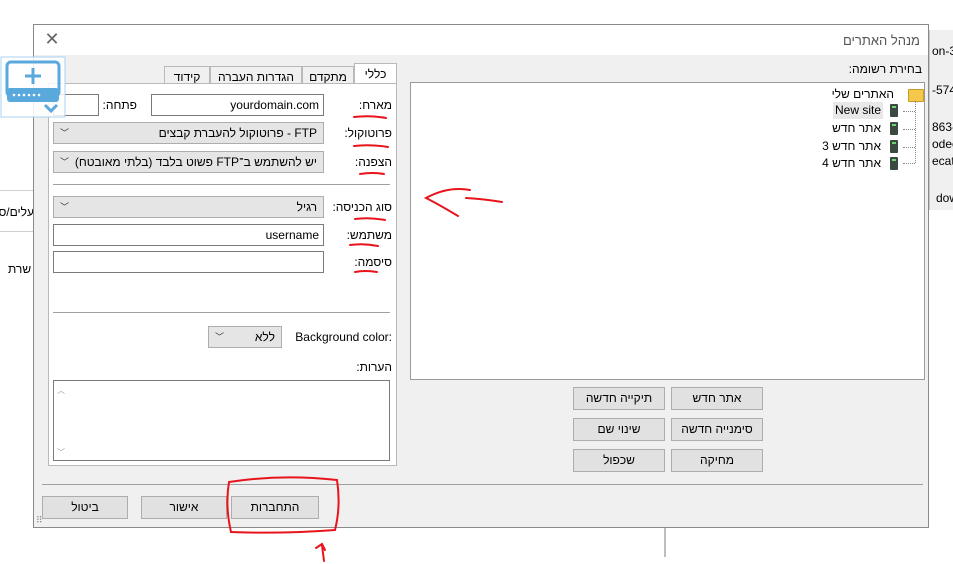 The height and width of the screenshot is (564, 953). Describe the element at coordinates (362, 207) in the screenshot. I see `logon-type-label: סוג הכניסה:` at that location.